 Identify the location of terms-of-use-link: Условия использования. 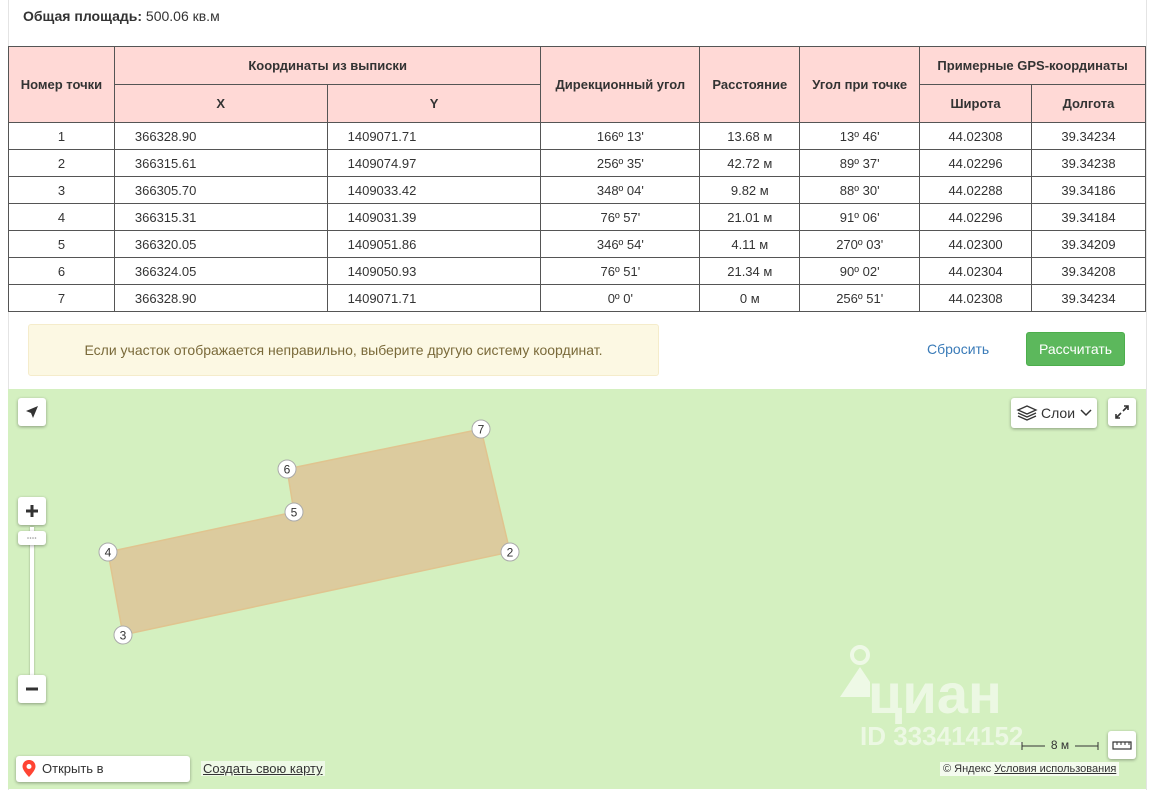
(1055, 769).